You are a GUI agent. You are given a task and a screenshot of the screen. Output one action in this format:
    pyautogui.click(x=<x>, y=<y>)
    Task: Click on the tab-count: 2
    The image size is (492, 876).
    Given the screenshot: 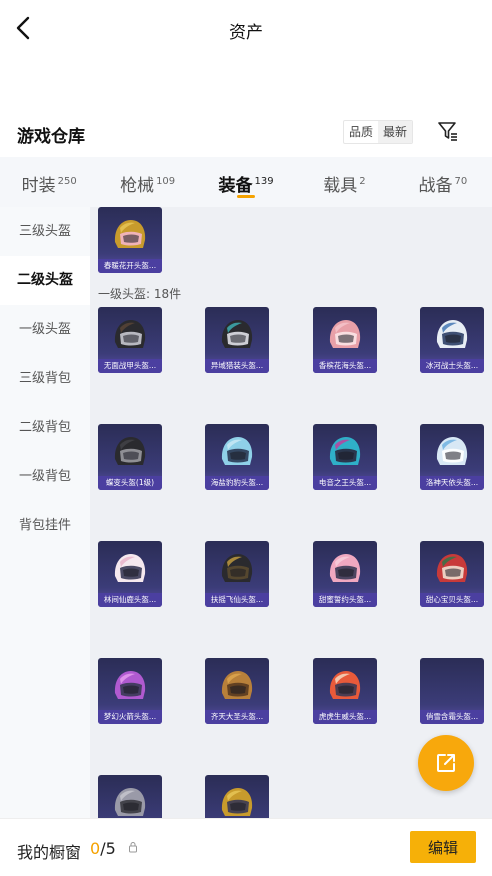 What is the action you would take?
    pyautogui.click(x=362, y=182)
    